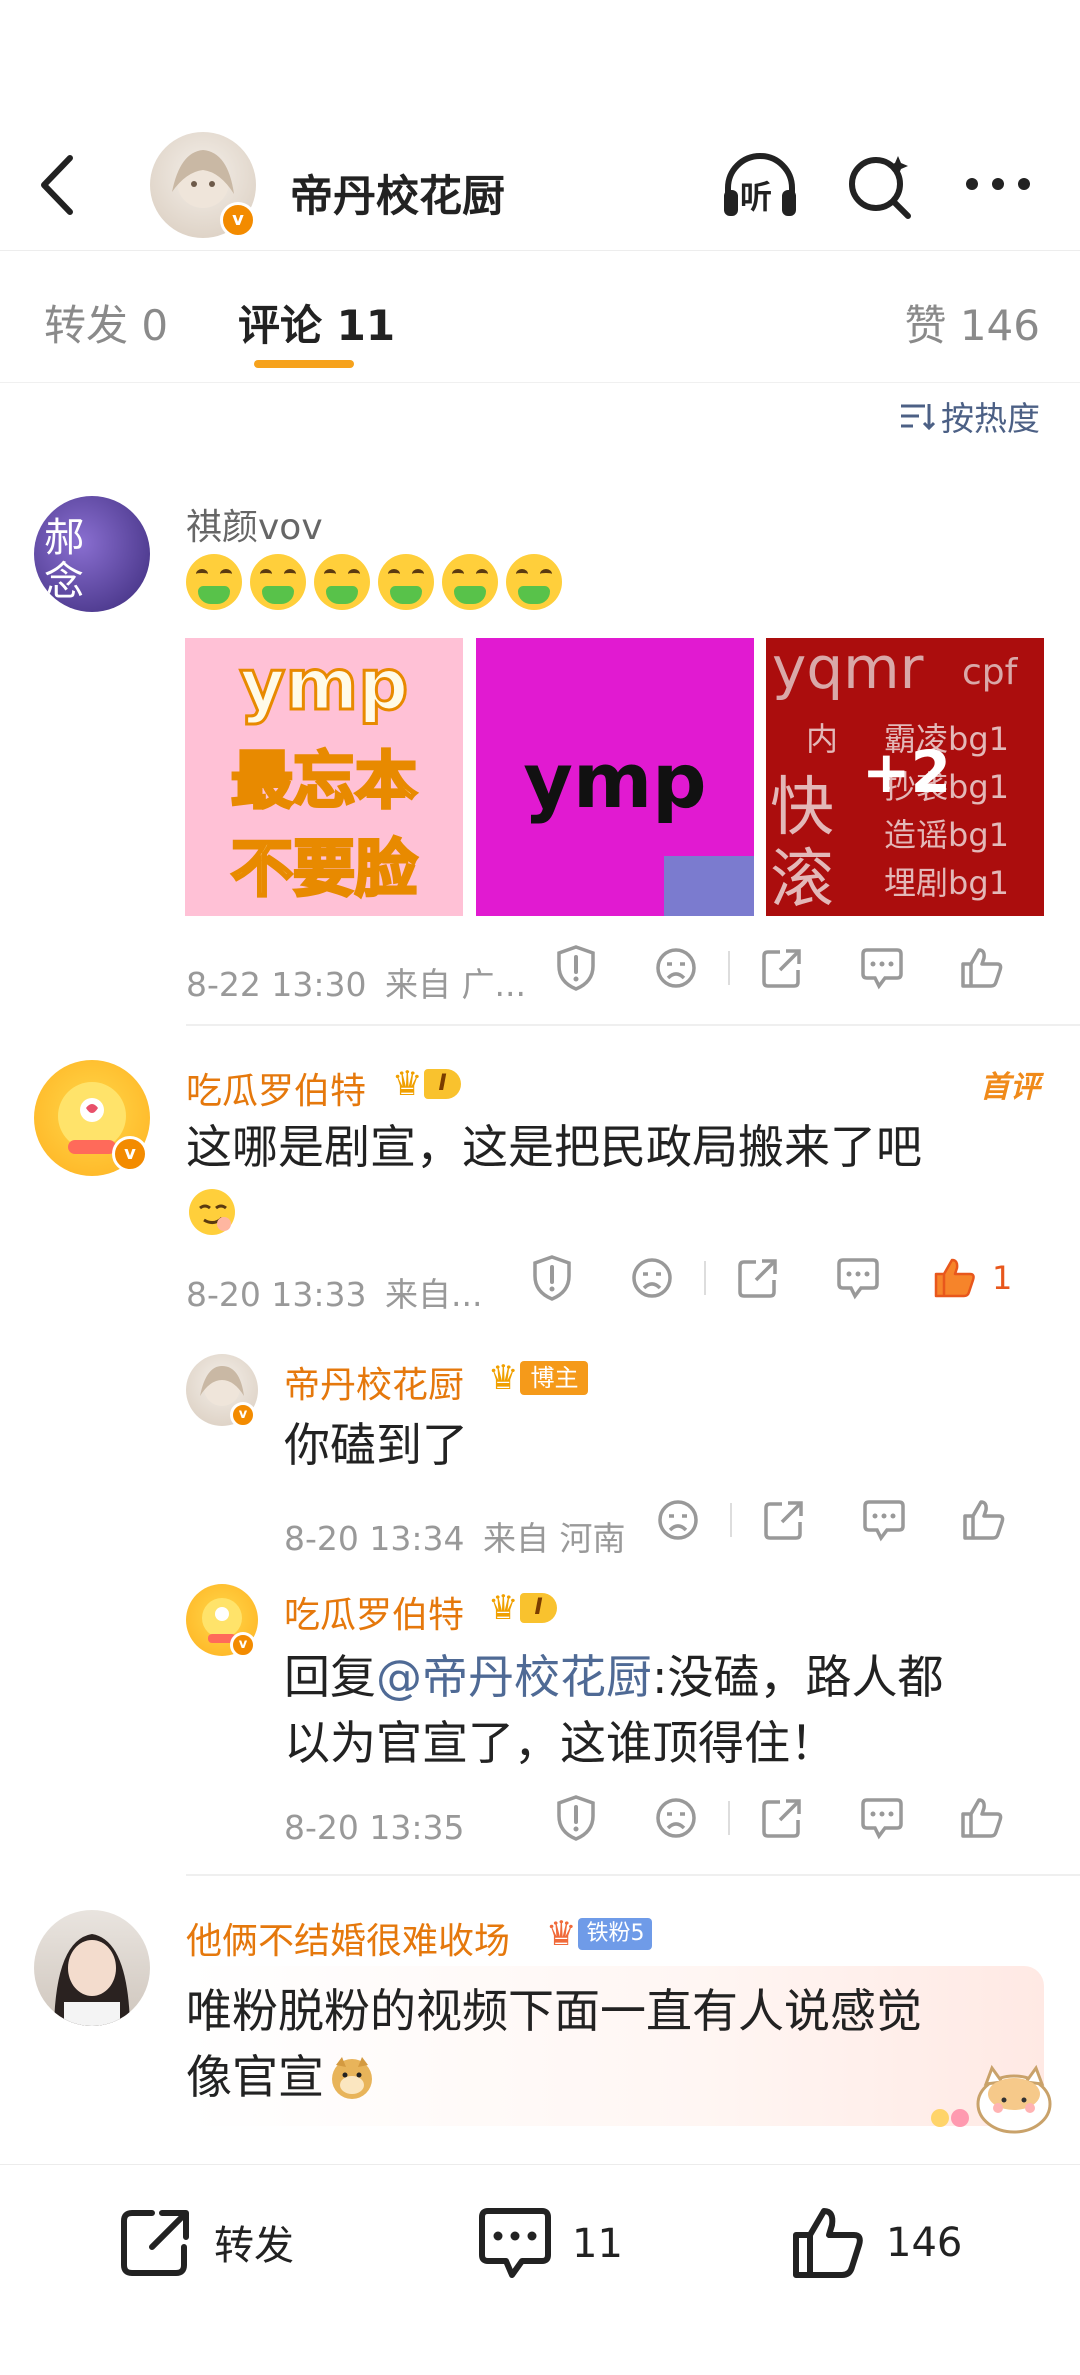 The height and width of the screenshot is (2375, 1080). What do you see at coordinates (980, 1278) in the screenshot?
I see `like-button-liked: 1` at bounding box center [980, 1278].